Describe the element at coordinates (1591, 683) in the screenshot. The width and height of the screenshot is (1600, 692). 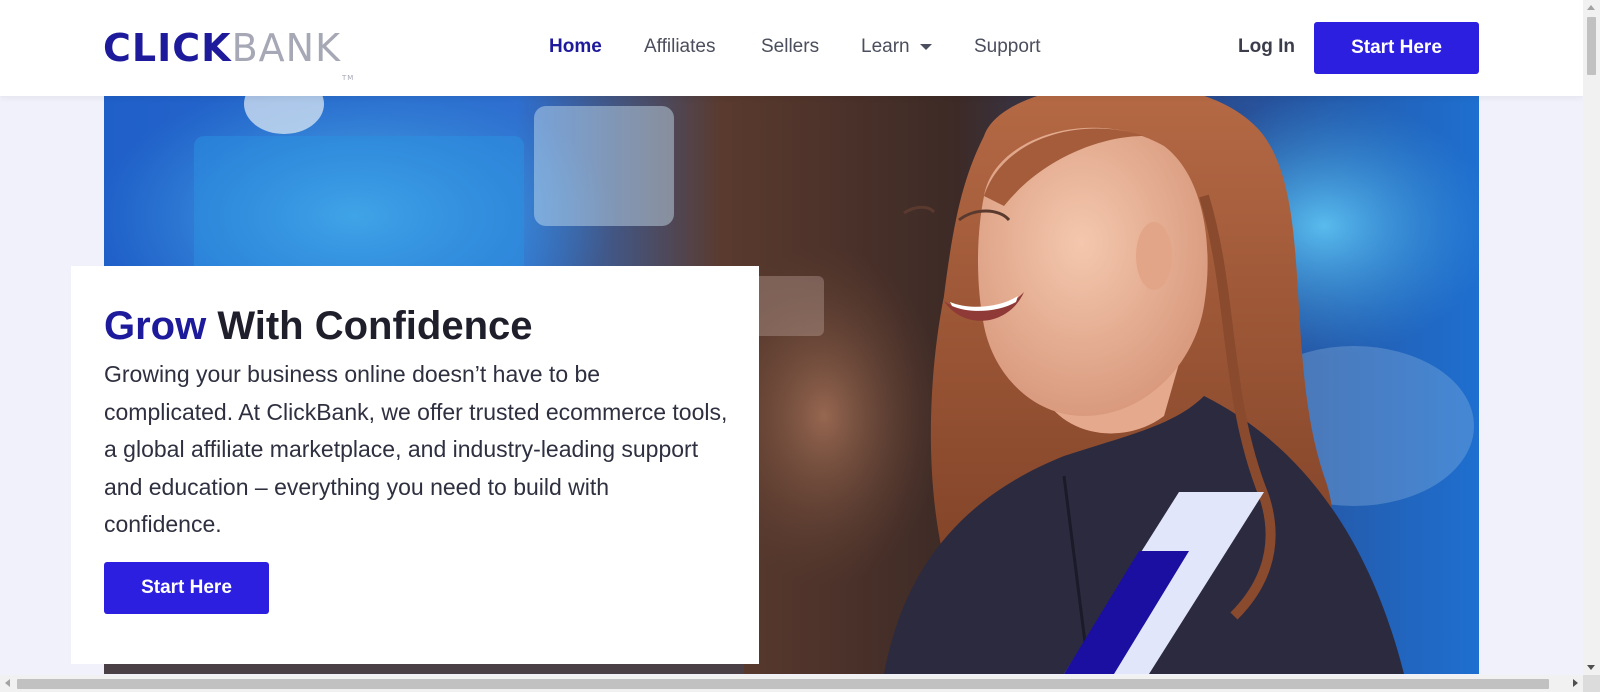
I see `scrollbar-corner` at that location.